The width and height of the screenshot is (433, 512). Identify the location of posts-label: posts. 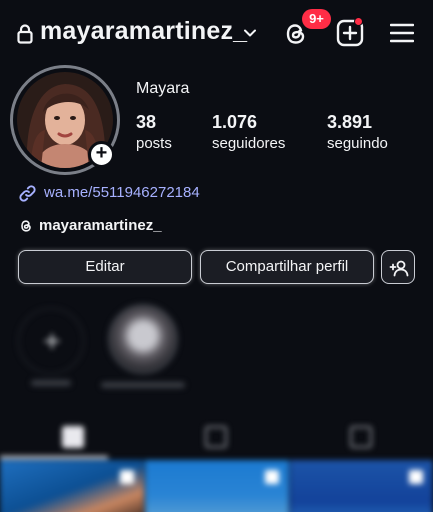
(154, 143).